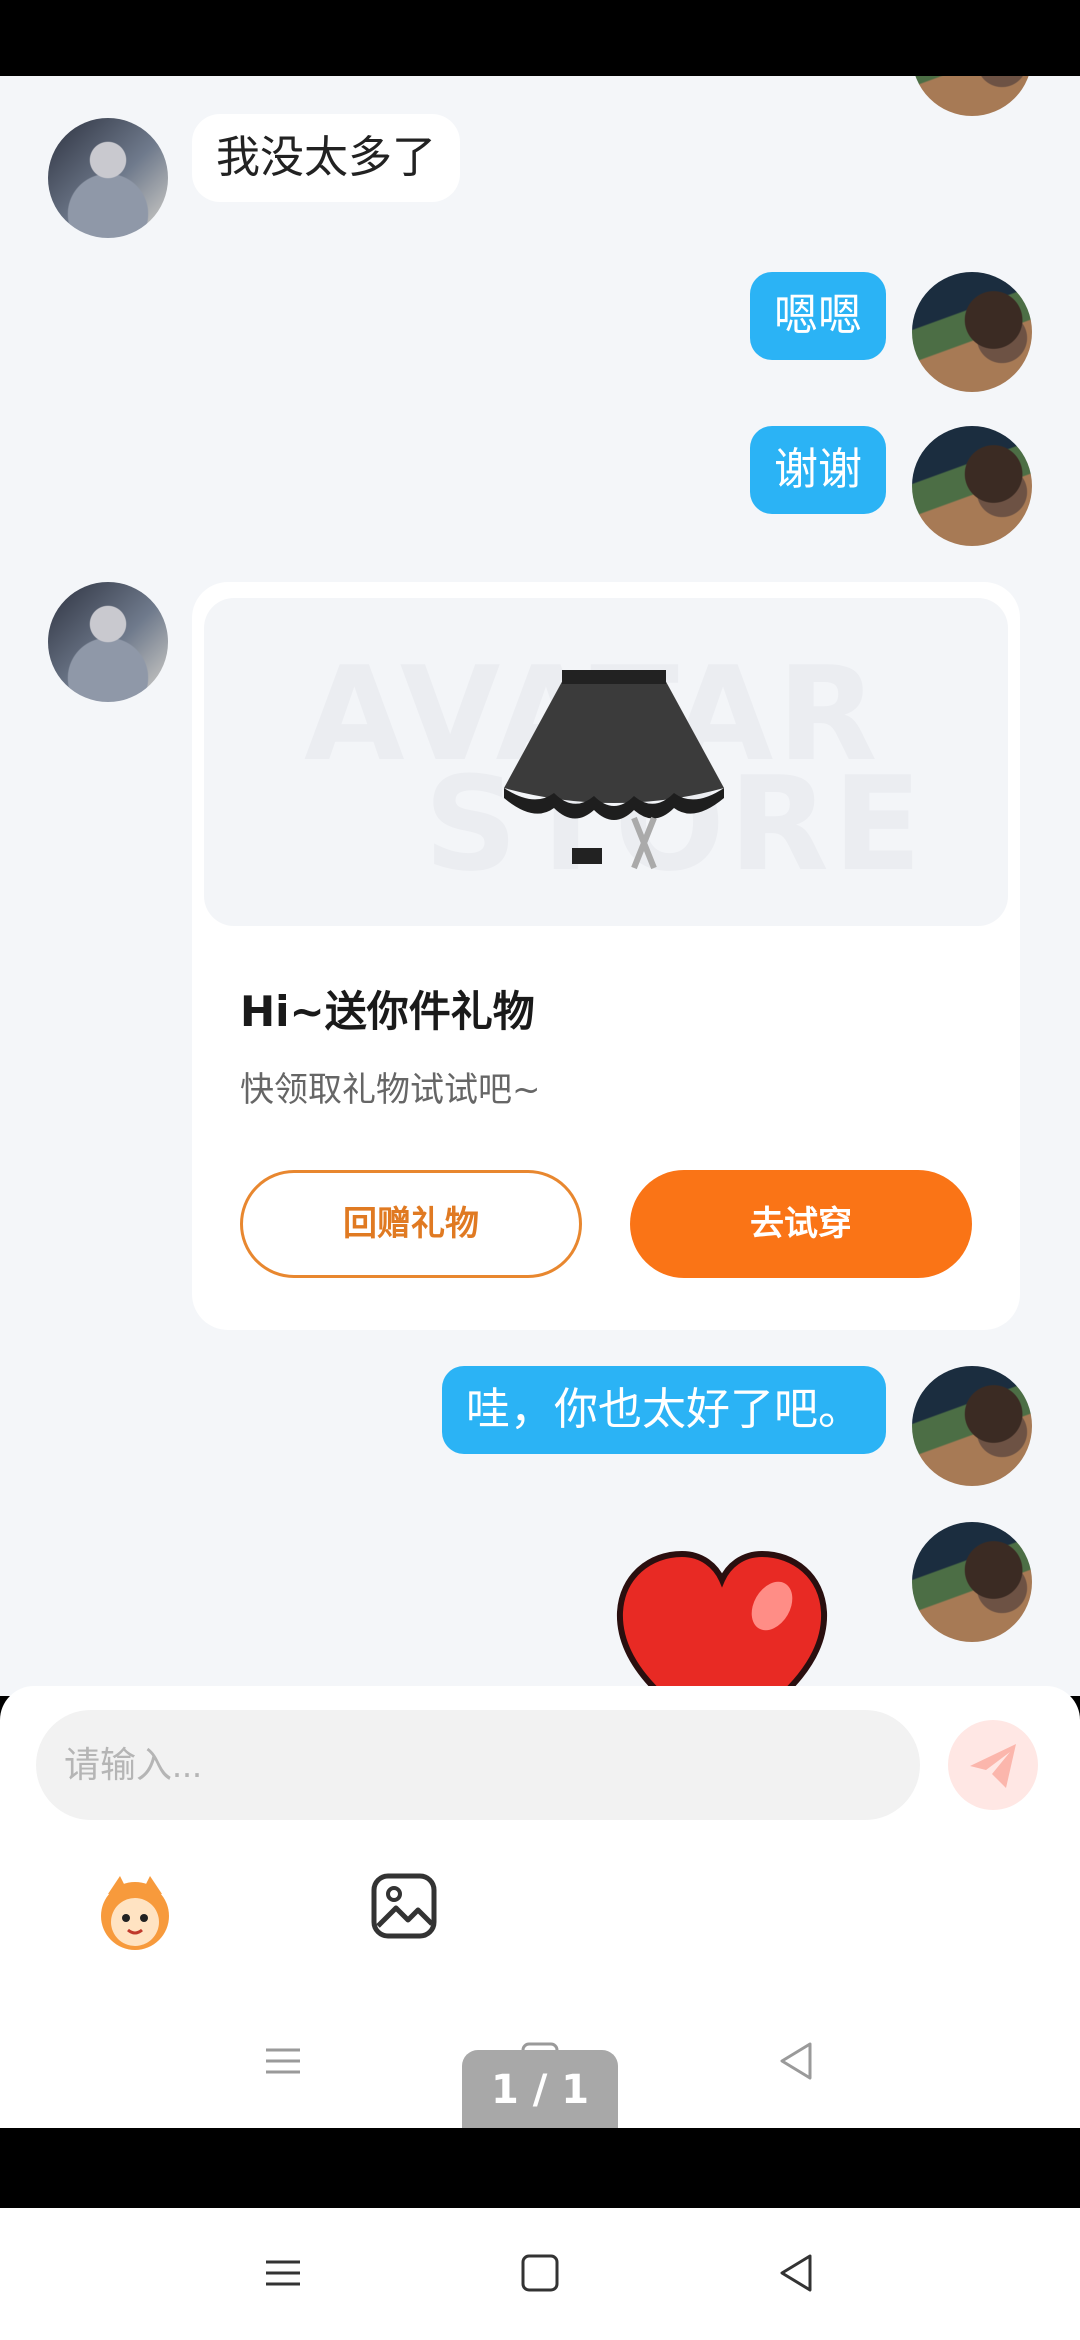 This screenshot has width=1080, height=2340. What do you see at coordinates (801, 1224) in the screenshot?
I see `try-on-button: 去试穿` at bounding box center [801, 1224].